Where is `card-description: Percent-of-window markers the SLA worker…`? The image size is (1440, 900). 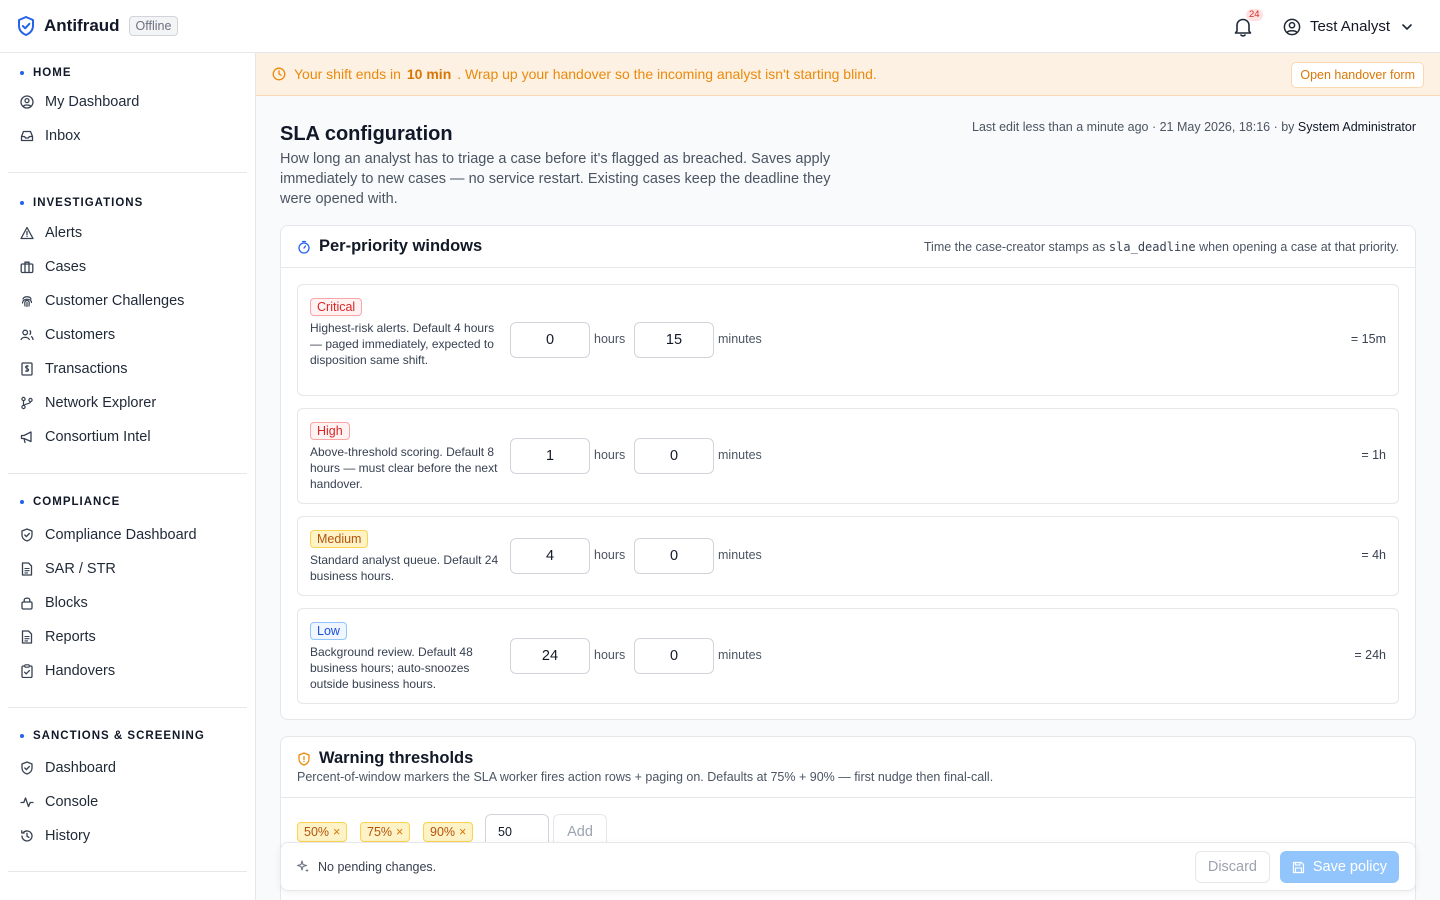 card-description: Percent-of-window markers the SLA worker… is located at coordinates (645, 777).